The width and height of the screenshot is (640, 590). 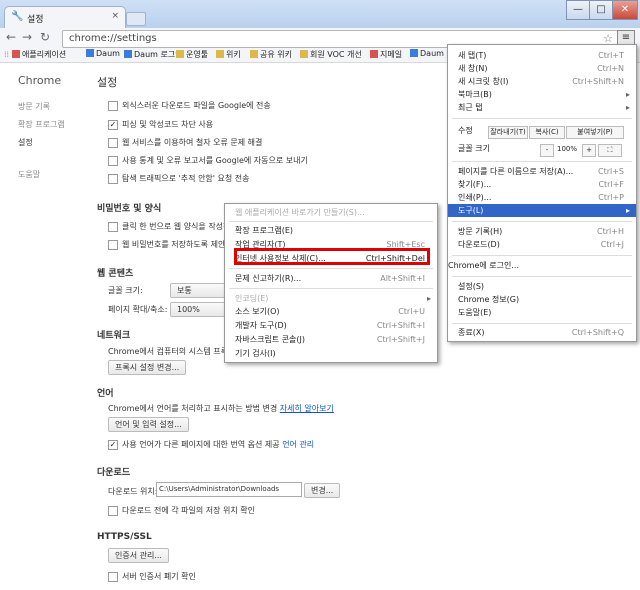 I want to click on menu-item-new-tab: 새 탭(T) Ctrl+T, so click(x=542, y=55).